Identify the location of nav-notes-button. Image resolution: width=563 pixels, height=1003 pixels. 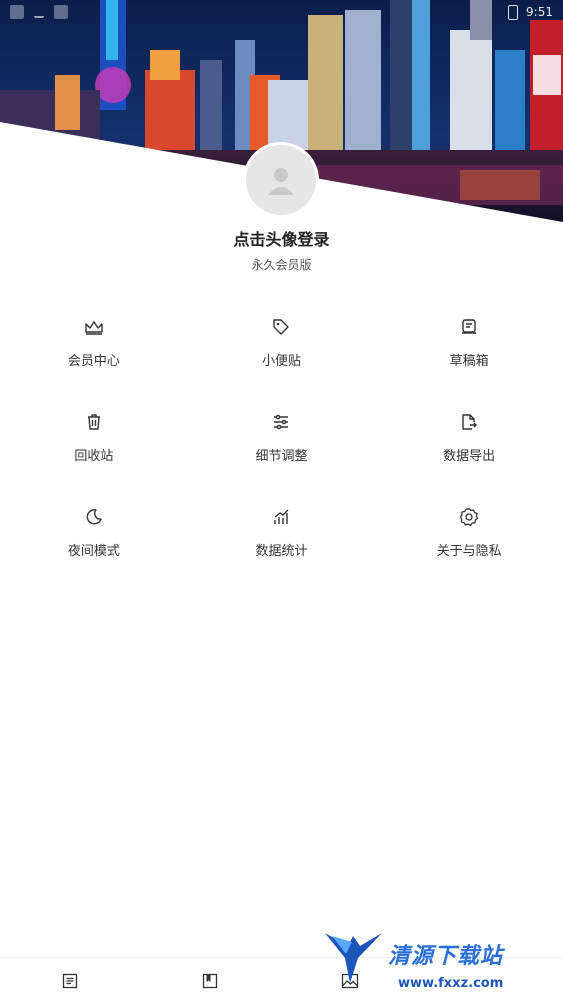
(70, 981).